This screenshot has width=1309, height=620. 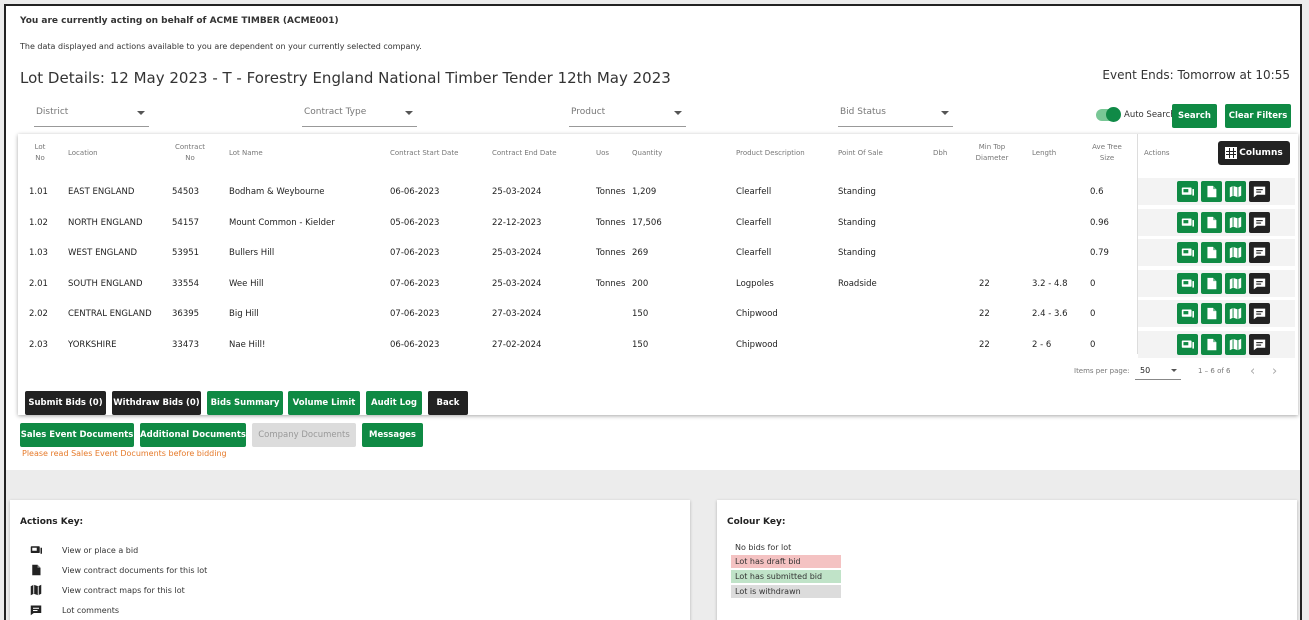 What do you see at coordinates (1254, 153) in the screenshot?
I see `columns-button: Columns` at bounding box center [1254, 153].